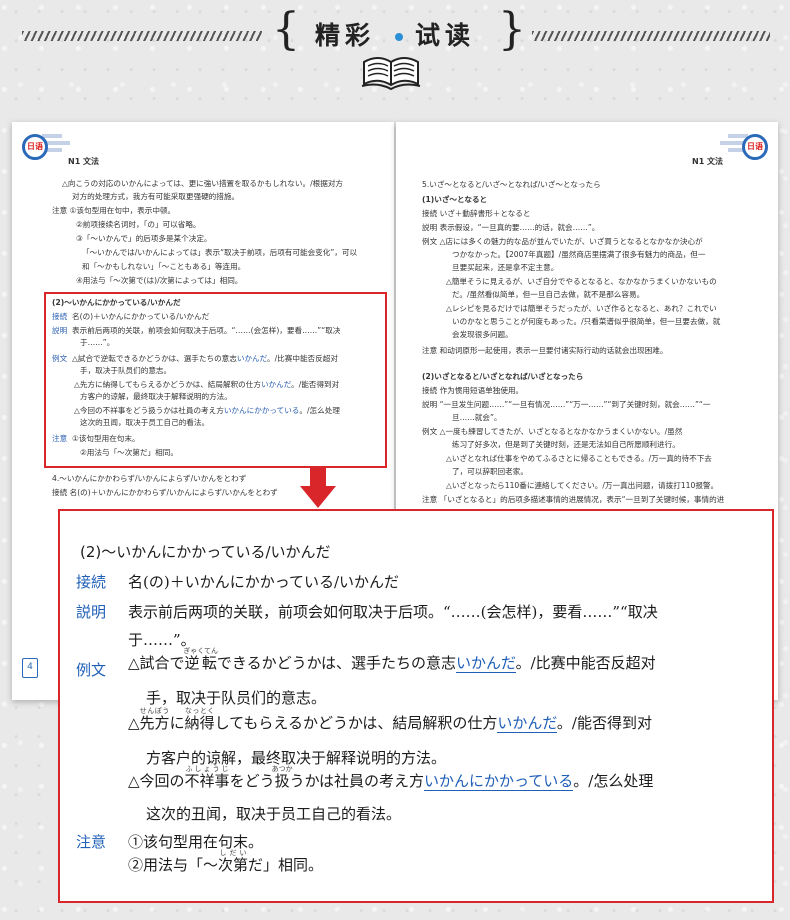 The image size is (790, 920). What do you see at coordinates (345, 35) in the screenshot?
I see `header-title-left: 精彩` at bounding box center [345, 35].